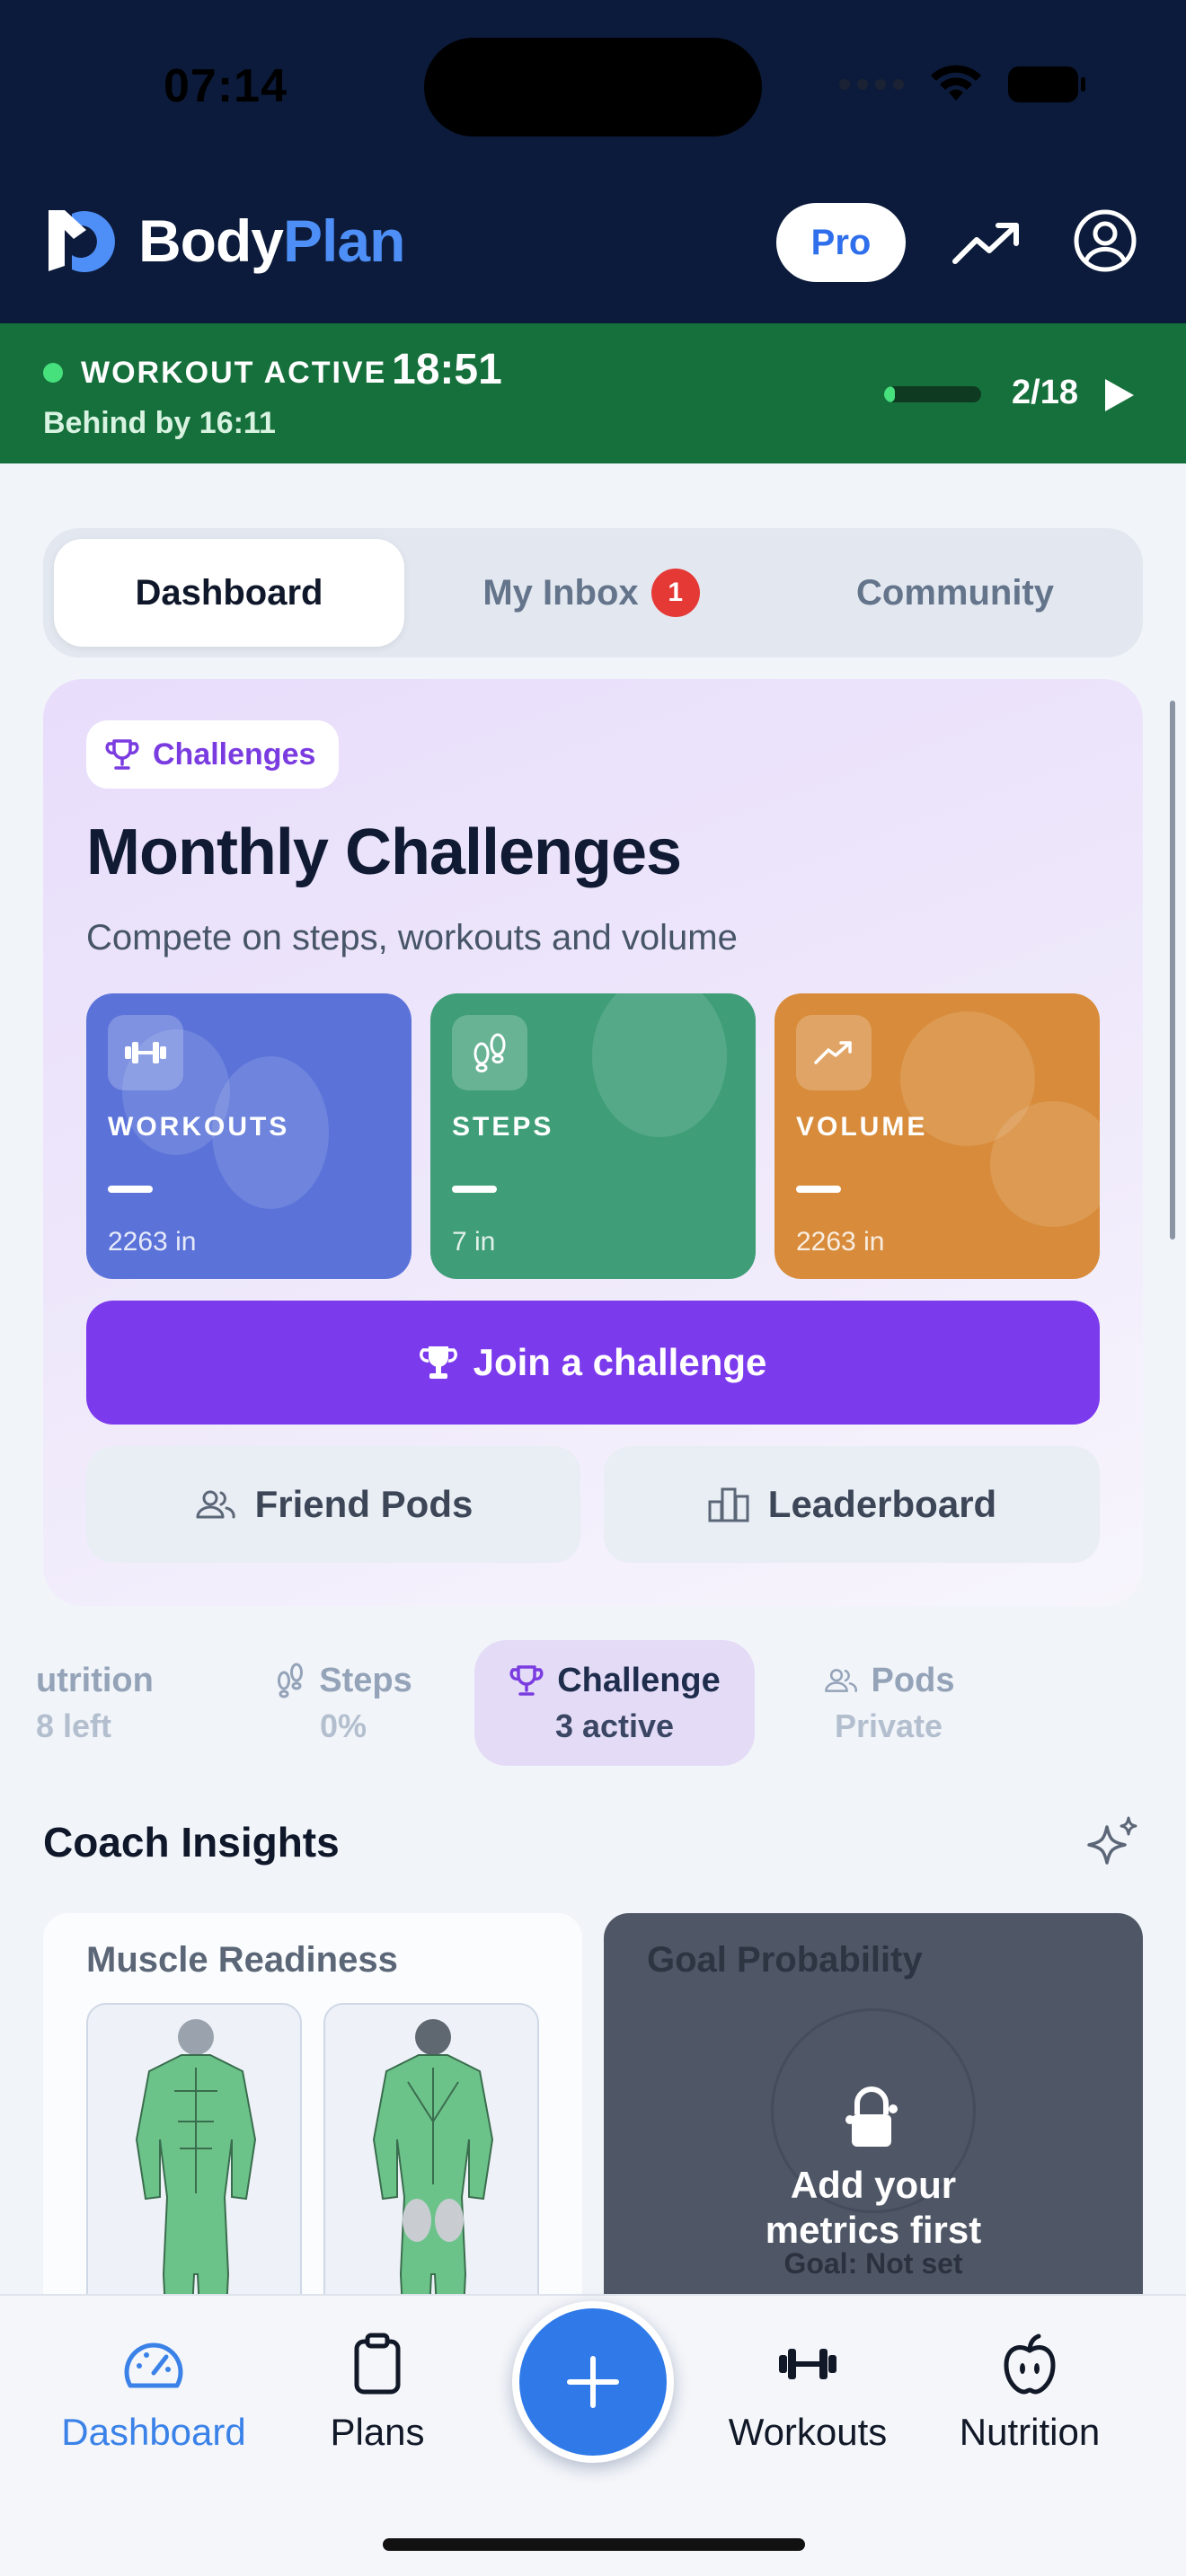 This screenshot has height=2576, width=1186. I want to click on workout-progress-bar, so click(932, 394).